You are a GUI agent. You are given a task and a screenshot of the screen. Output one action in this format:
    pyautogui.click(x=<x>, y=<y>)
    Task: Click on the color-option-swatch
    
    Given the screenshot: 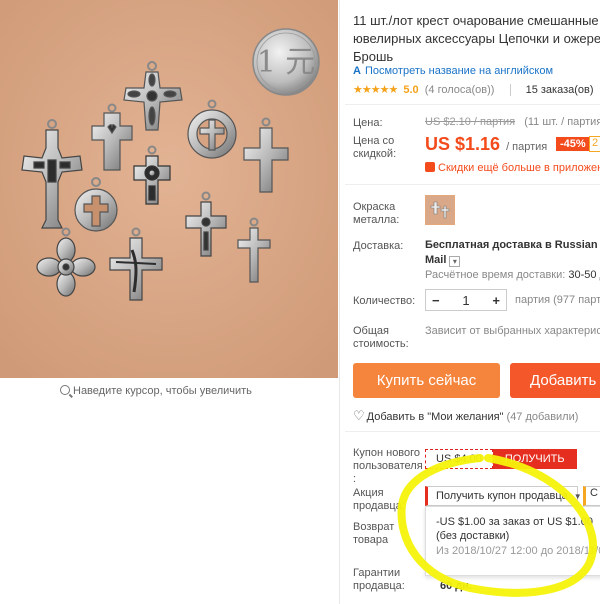 What is the action you would take?
    pyautogui.click(x=440, y=210)
    